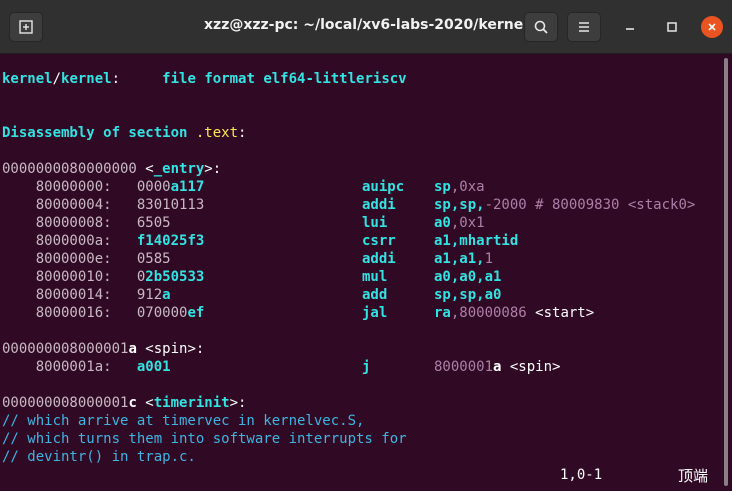 This screenshot has width=732, height=491. I want to click on close-button, so click(712, 27).